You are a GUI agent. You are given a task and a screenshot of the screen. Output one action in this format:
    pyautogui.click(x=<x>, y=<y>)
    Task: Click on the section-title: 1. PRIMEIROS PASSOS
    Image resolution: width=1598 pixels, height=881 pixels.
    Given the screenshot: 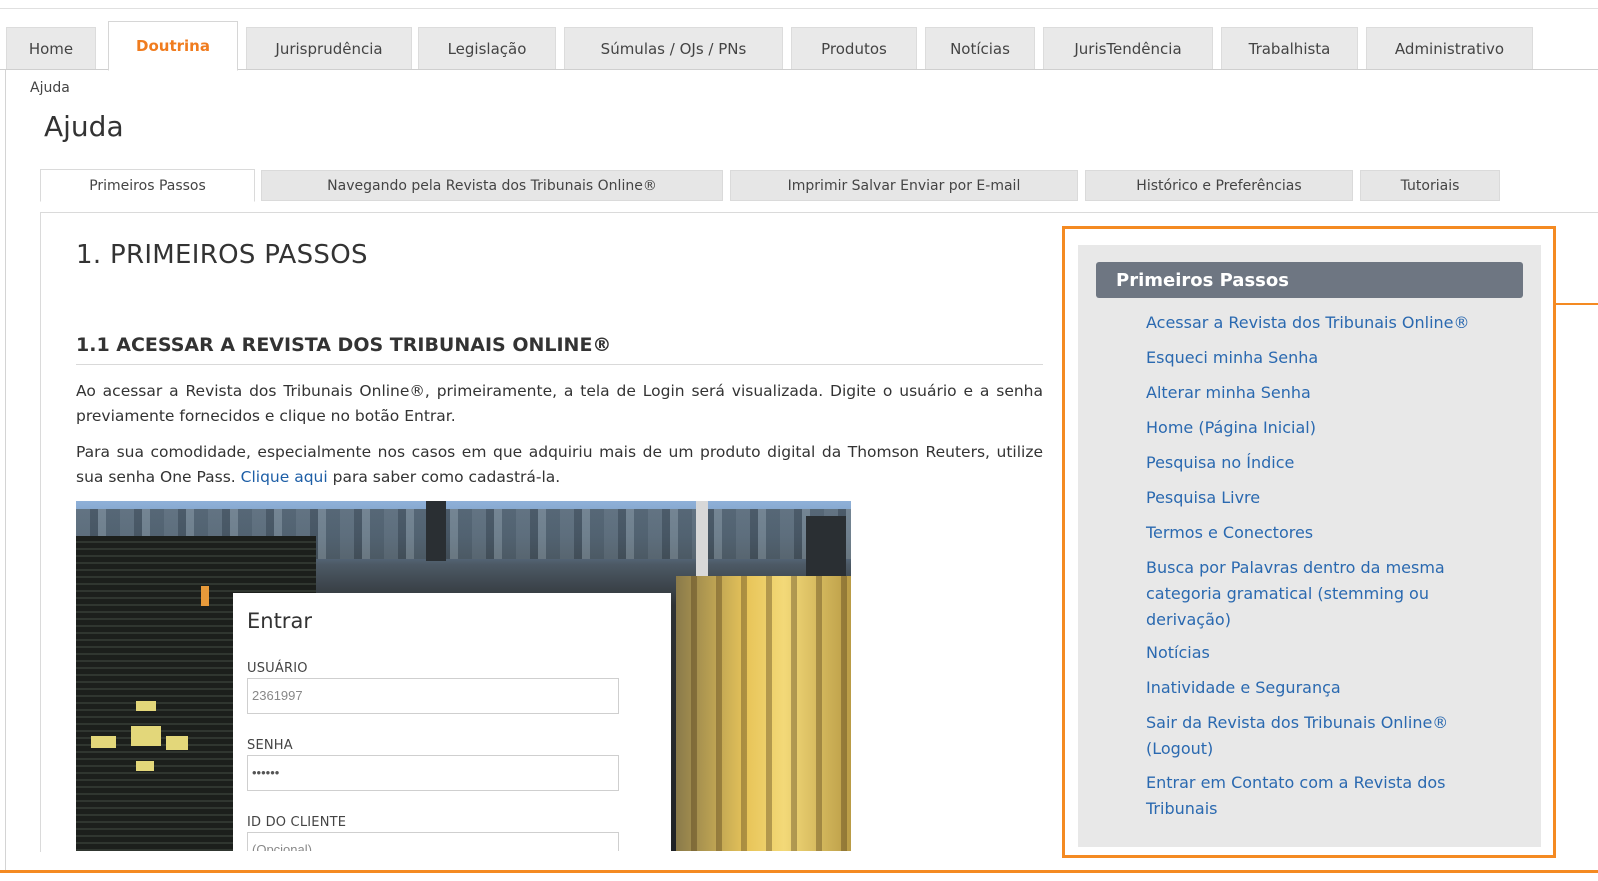 What is the action you would take?
    pyautogui.click(x=222, y=255)
    